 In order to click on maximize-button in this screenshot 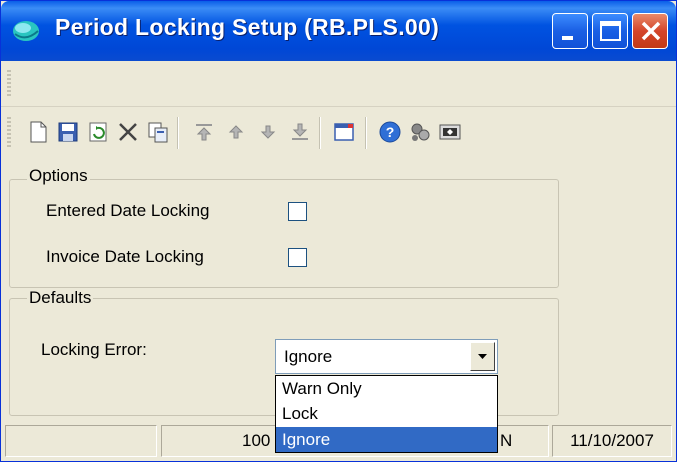, I will do `click(610, 31)`.